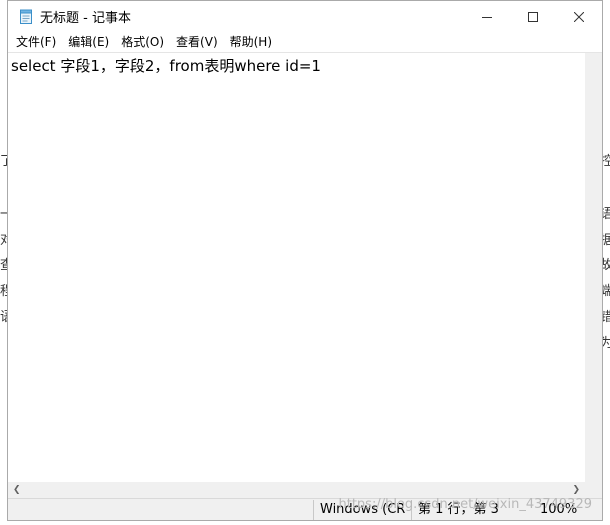 The image size is (610, 525). What do you see at coordinates (17, 490) in the screenshot?
I see `scroll-left-icon: ❮` at bounding box center [17, 490].